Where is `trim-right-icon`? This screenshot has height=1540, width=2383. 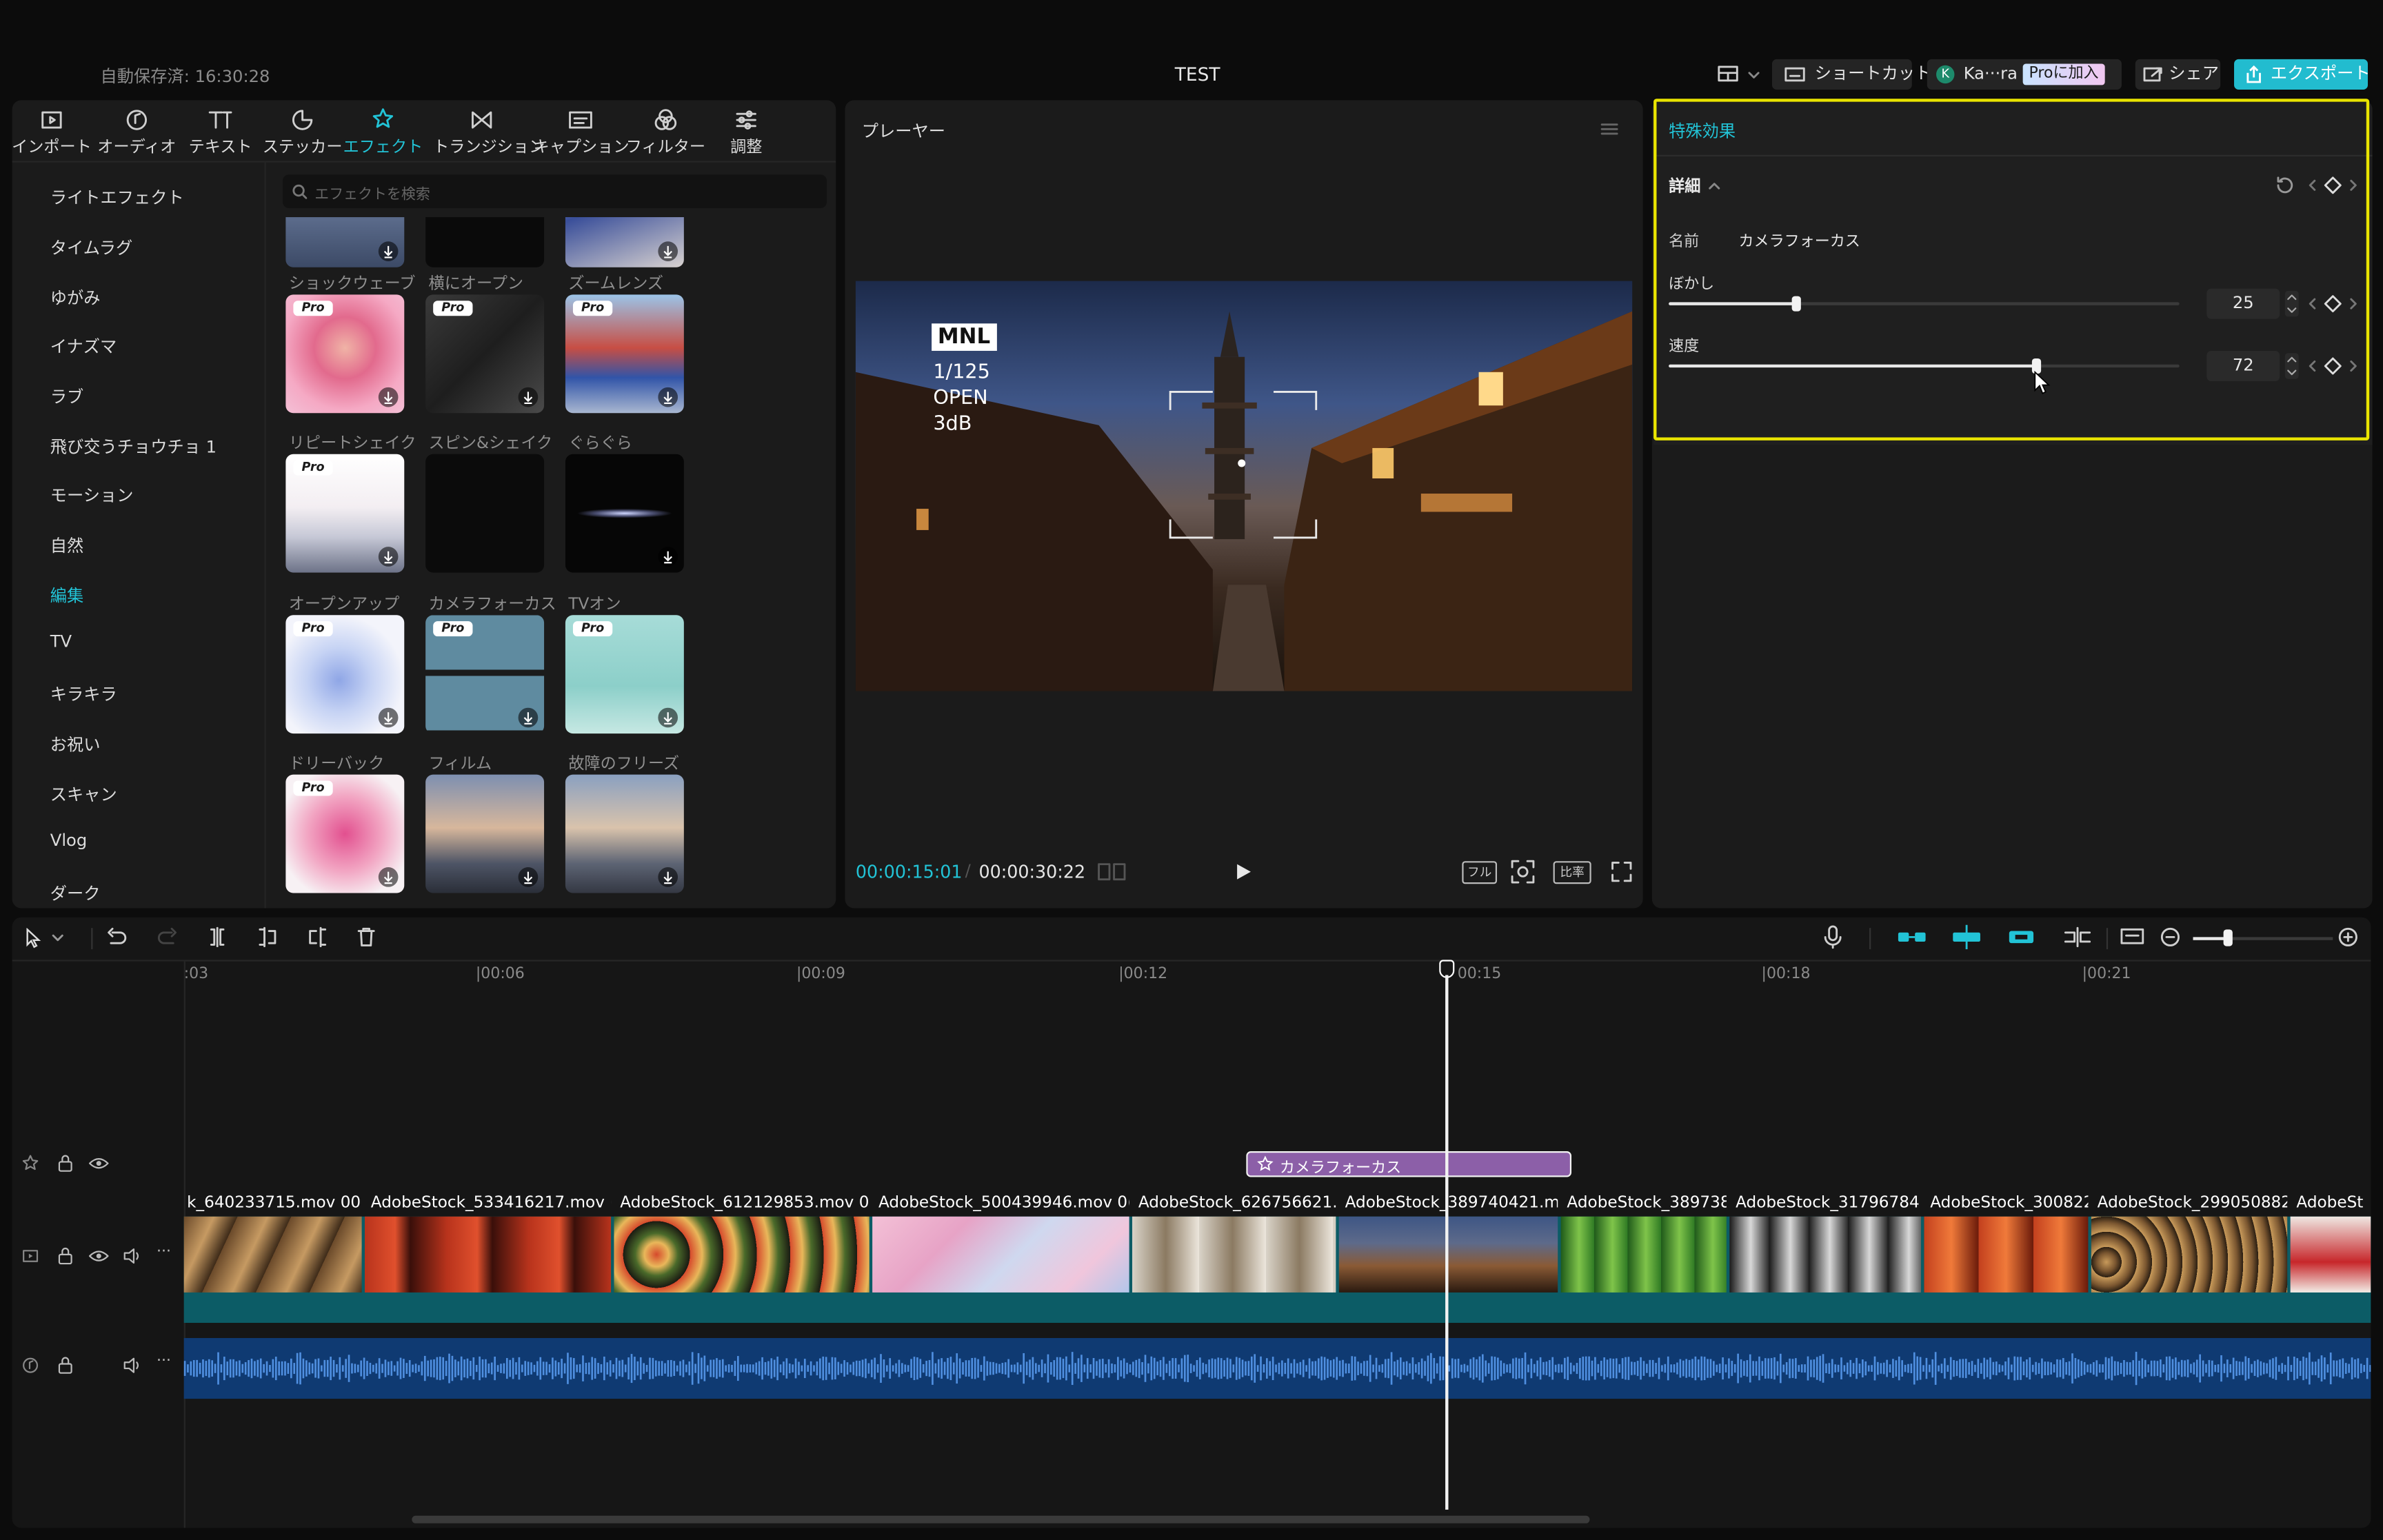 trim-right-icon is located at coordinates (317, 937).